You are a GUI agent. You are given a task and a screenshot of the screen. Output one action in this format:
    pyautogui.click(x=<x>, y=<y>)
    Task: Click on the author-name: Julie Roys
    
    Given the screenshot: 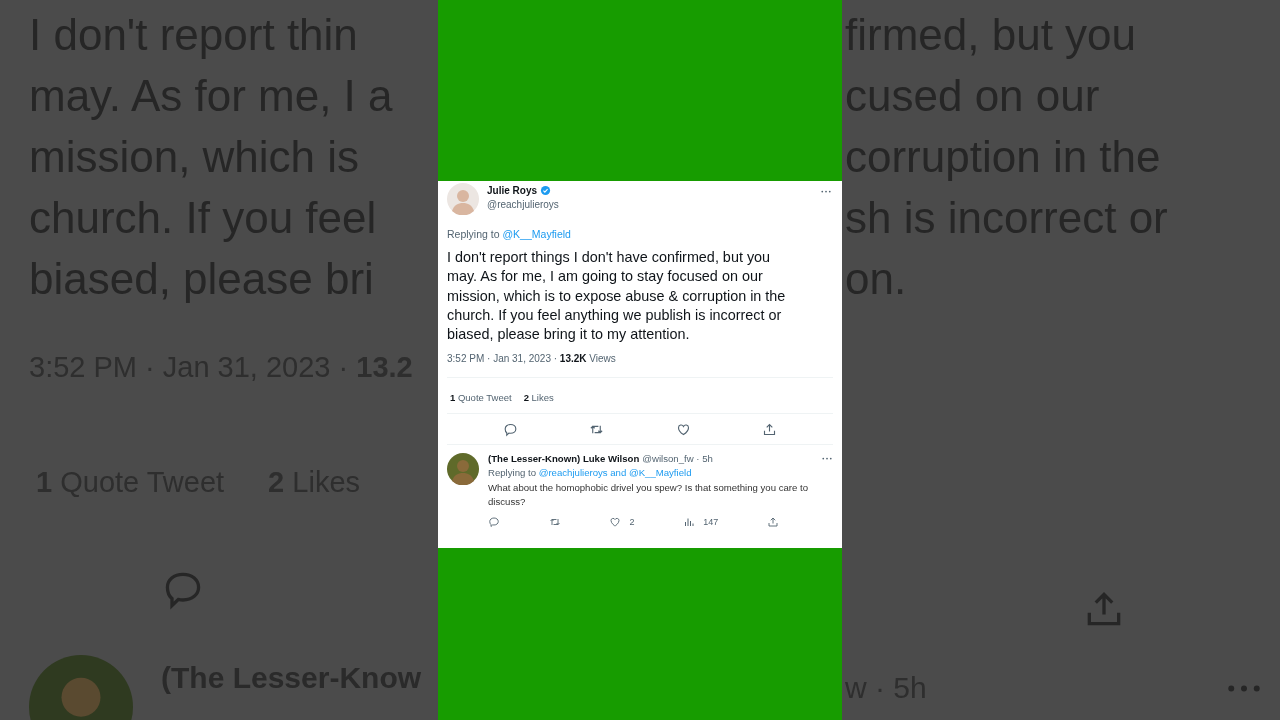 What is the action you would take?
    pyautogui.click(x=512, y=190)
    